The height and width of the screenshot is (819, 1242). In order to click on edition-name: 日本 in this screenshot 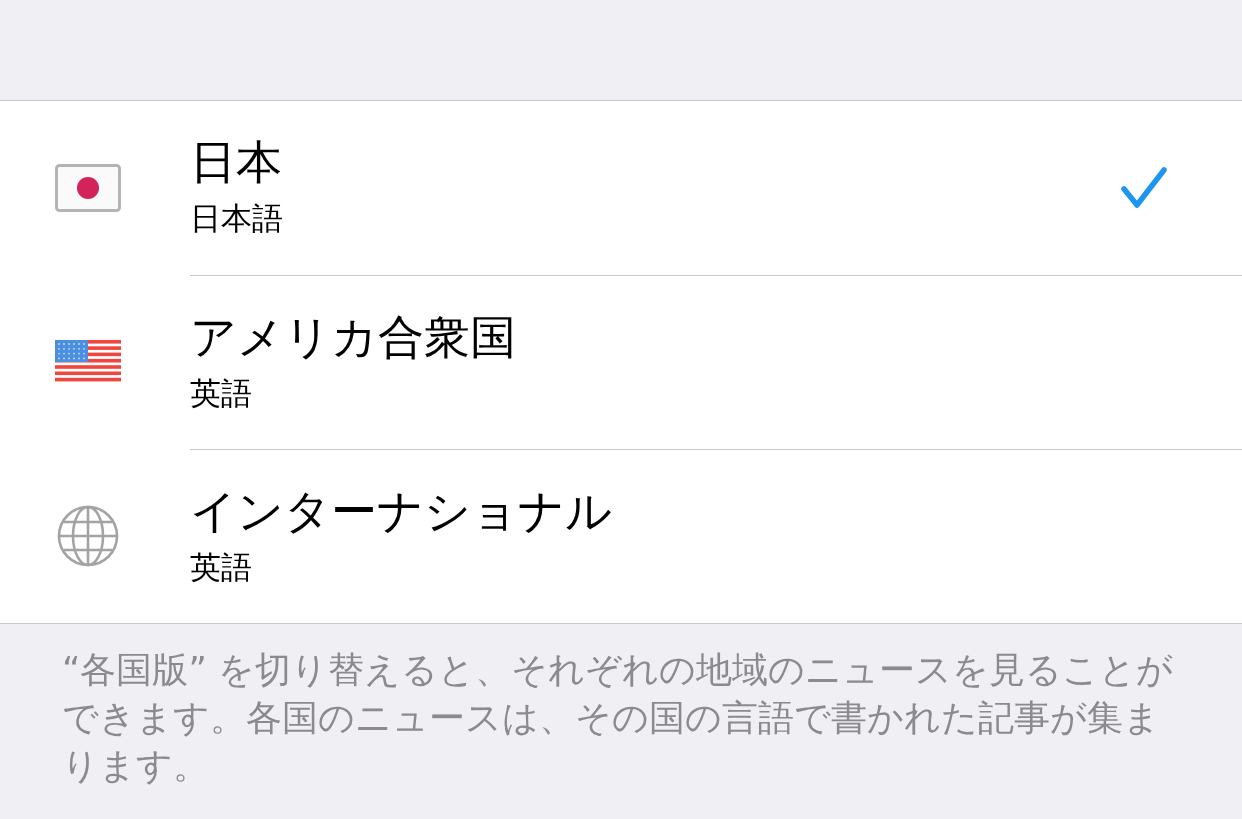, I will do `click(236, 162)`.